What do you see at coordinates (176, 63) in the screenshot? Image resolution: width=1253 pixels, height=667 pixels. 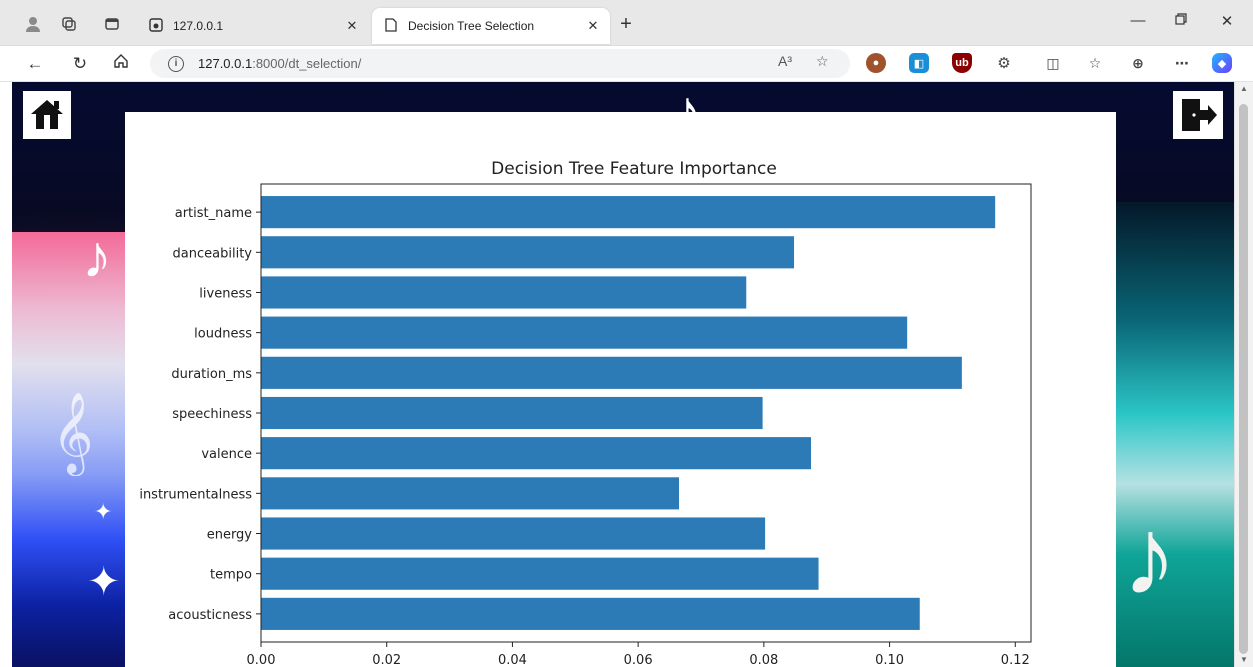 I see `site-info-icon: i` at bounding box center [176, 63].